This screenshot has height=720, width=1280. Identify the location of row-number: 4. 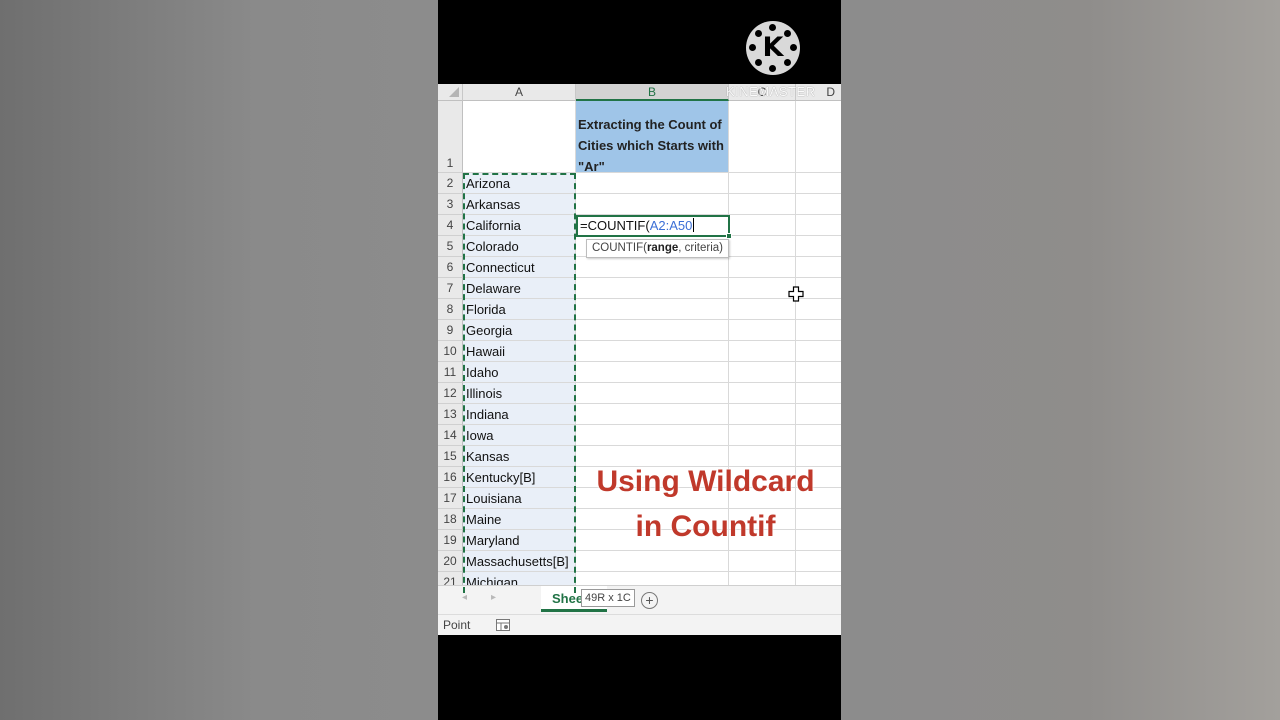
(450, 225).